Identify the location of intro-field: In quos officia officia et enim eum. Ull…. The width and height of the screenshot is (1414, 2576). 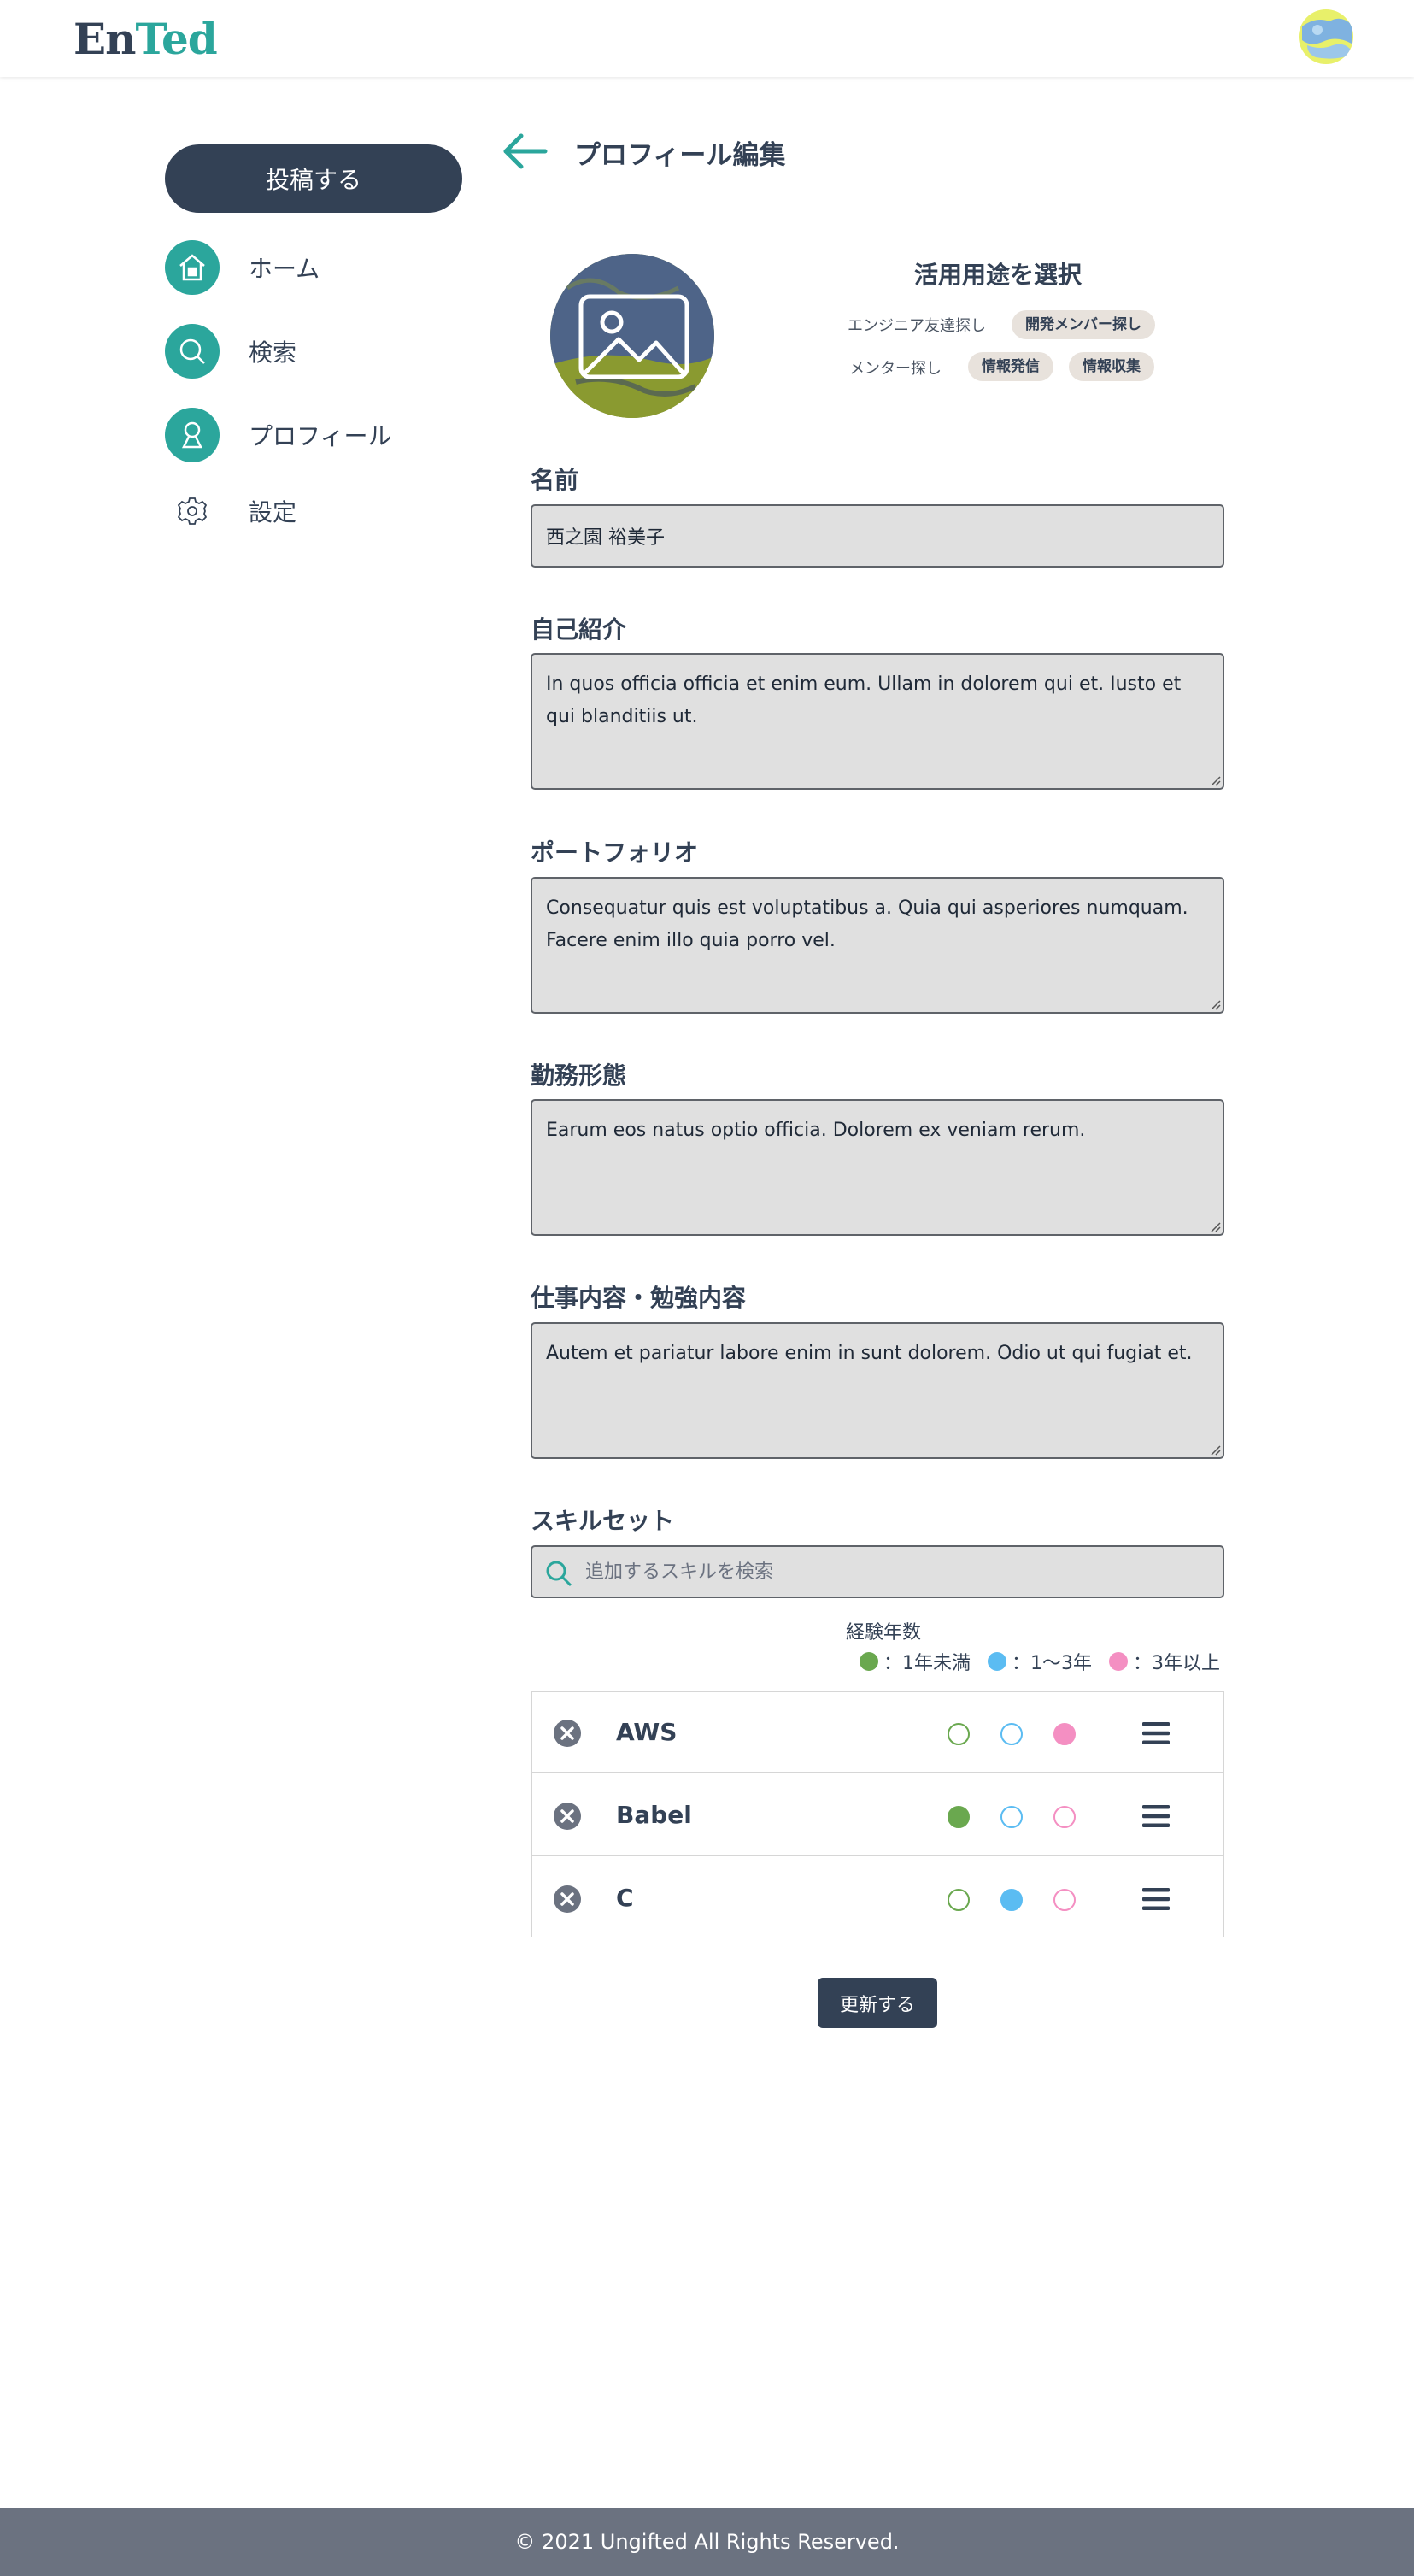
(878, 721).